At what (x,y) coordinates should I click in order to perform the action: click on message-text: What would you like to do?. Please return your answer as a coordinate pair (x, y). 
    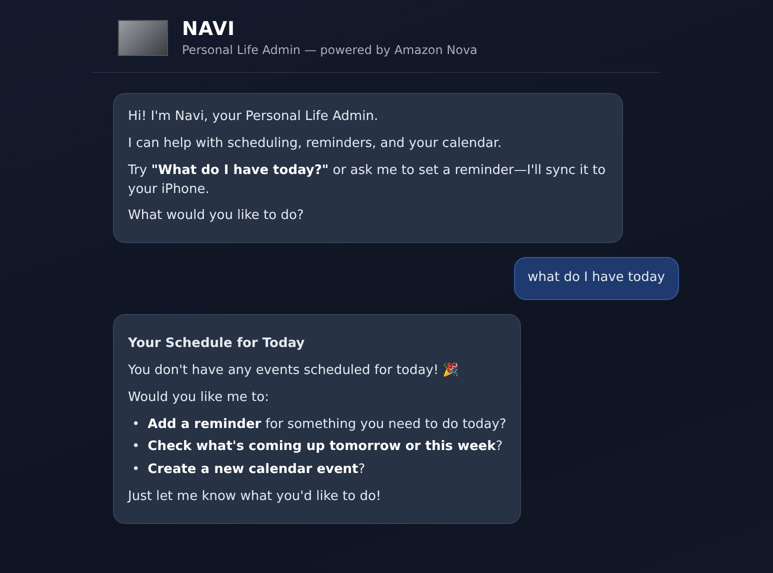
    Looking at the image, I should click on (216, 216).